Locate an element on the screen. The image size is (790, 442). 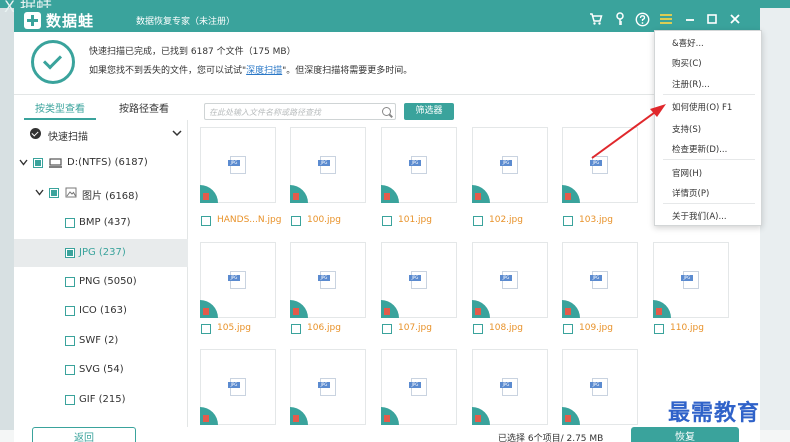
cart-icon is located at coordinates (596, 20).